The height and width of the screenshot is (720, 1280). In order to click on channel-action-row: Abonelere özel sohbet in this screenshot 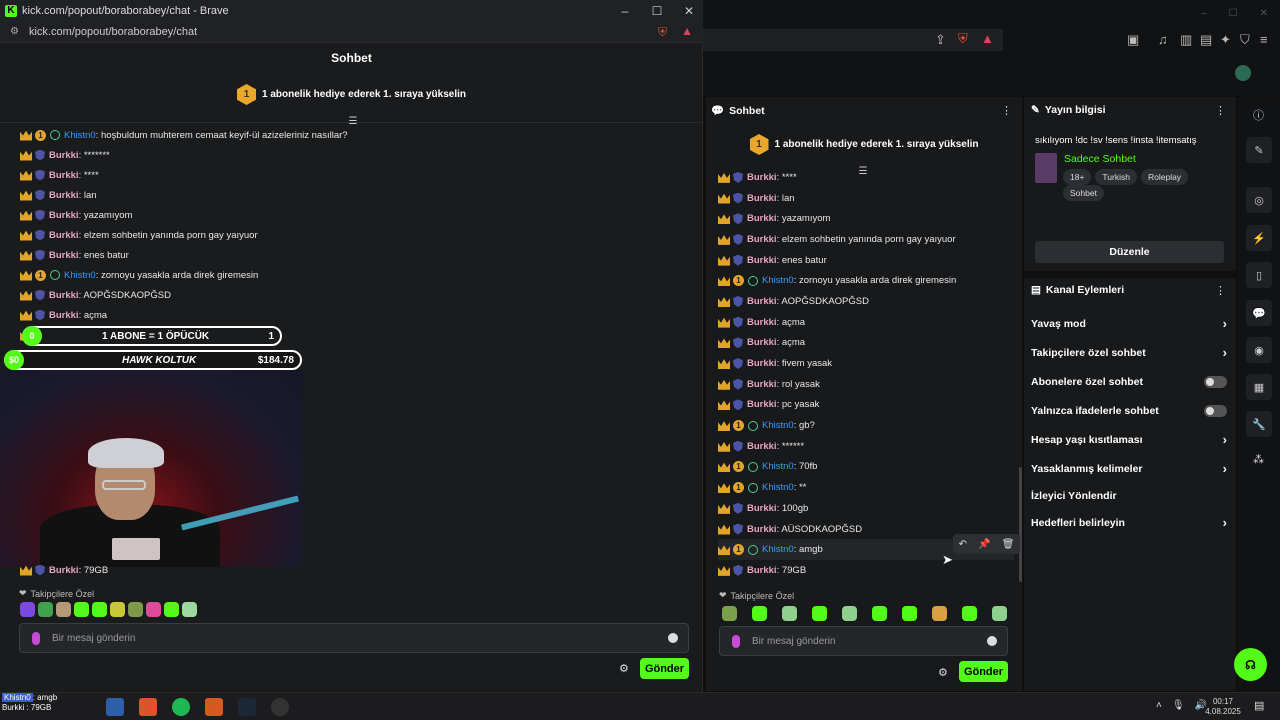, I will do `click(1130, 381)`.